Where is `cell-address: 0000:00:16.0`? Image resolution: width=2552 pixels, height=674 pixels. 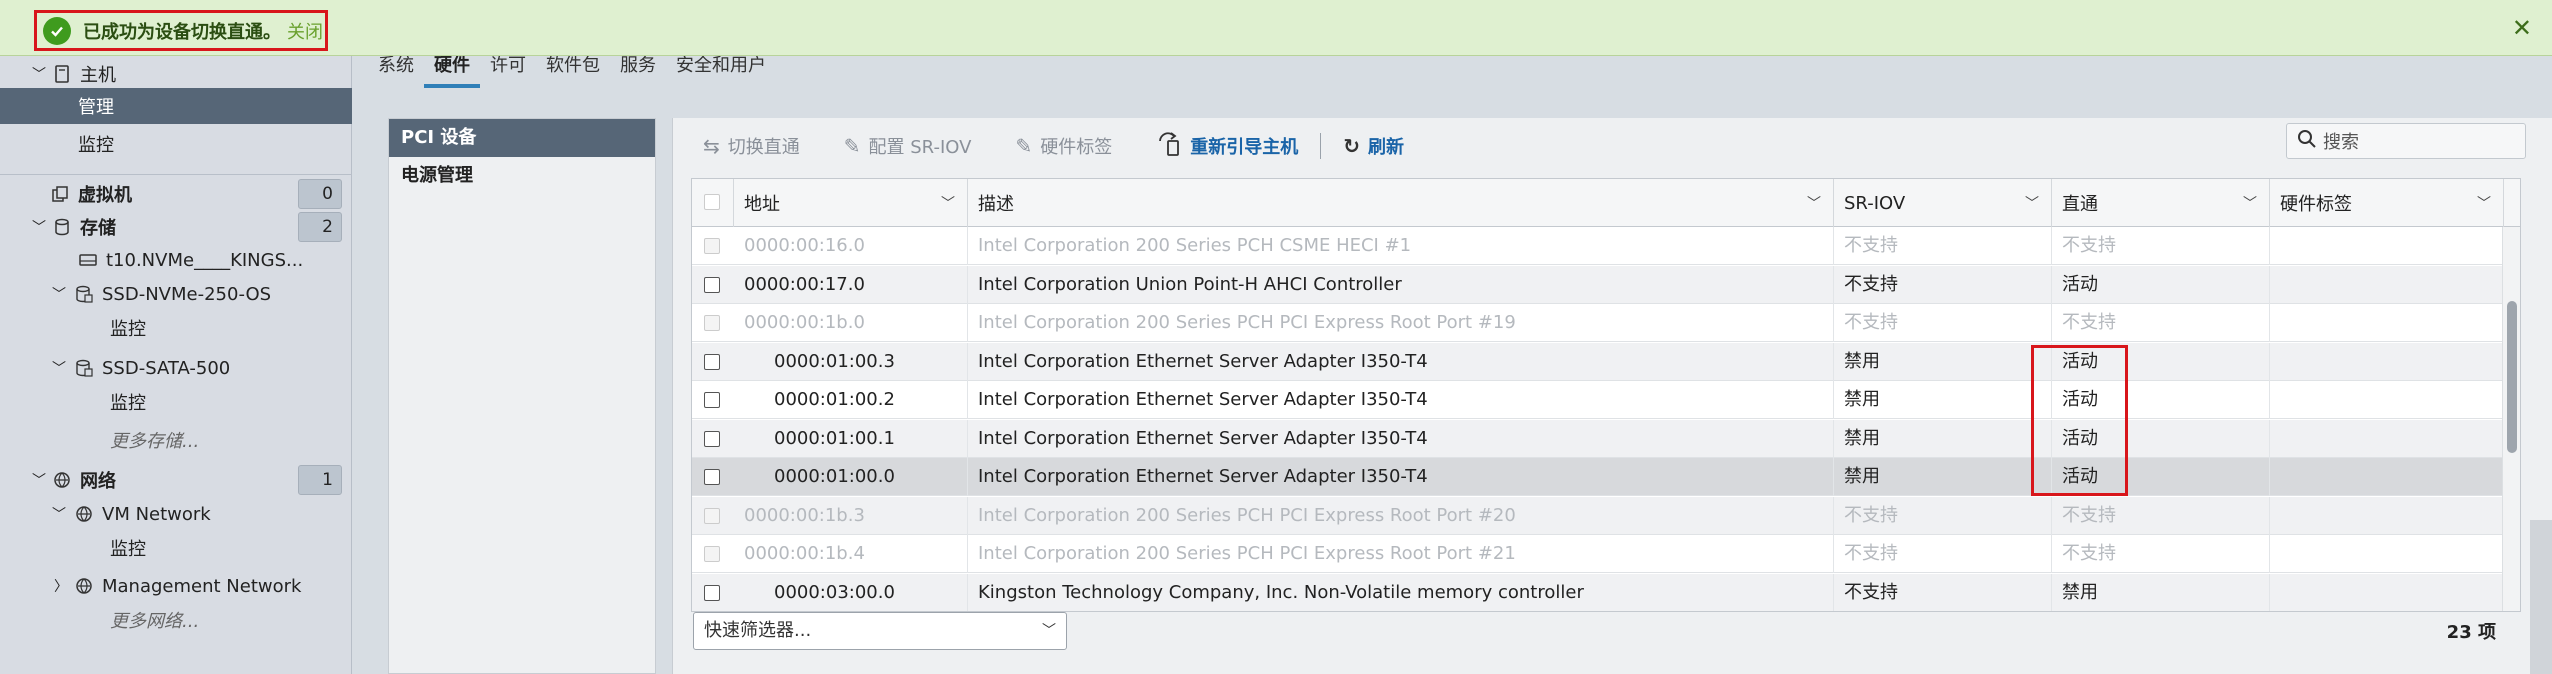 cell-address: 0000:00:16.0 is located at coordinates (851, 246).